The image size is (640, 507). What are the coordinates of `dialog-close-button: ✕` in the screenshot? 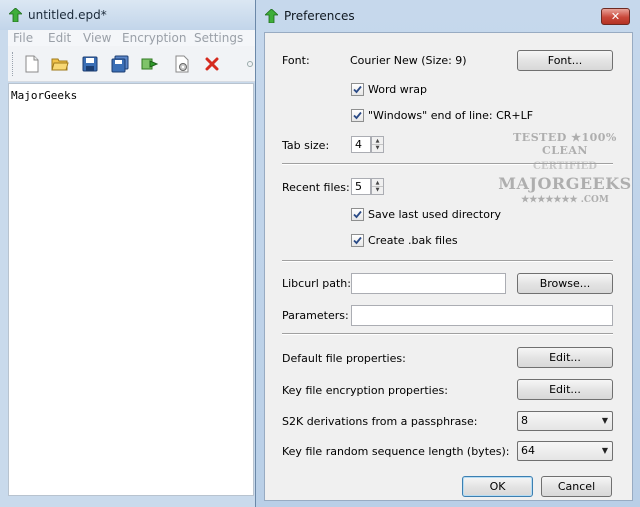 It's located at (615, 16).